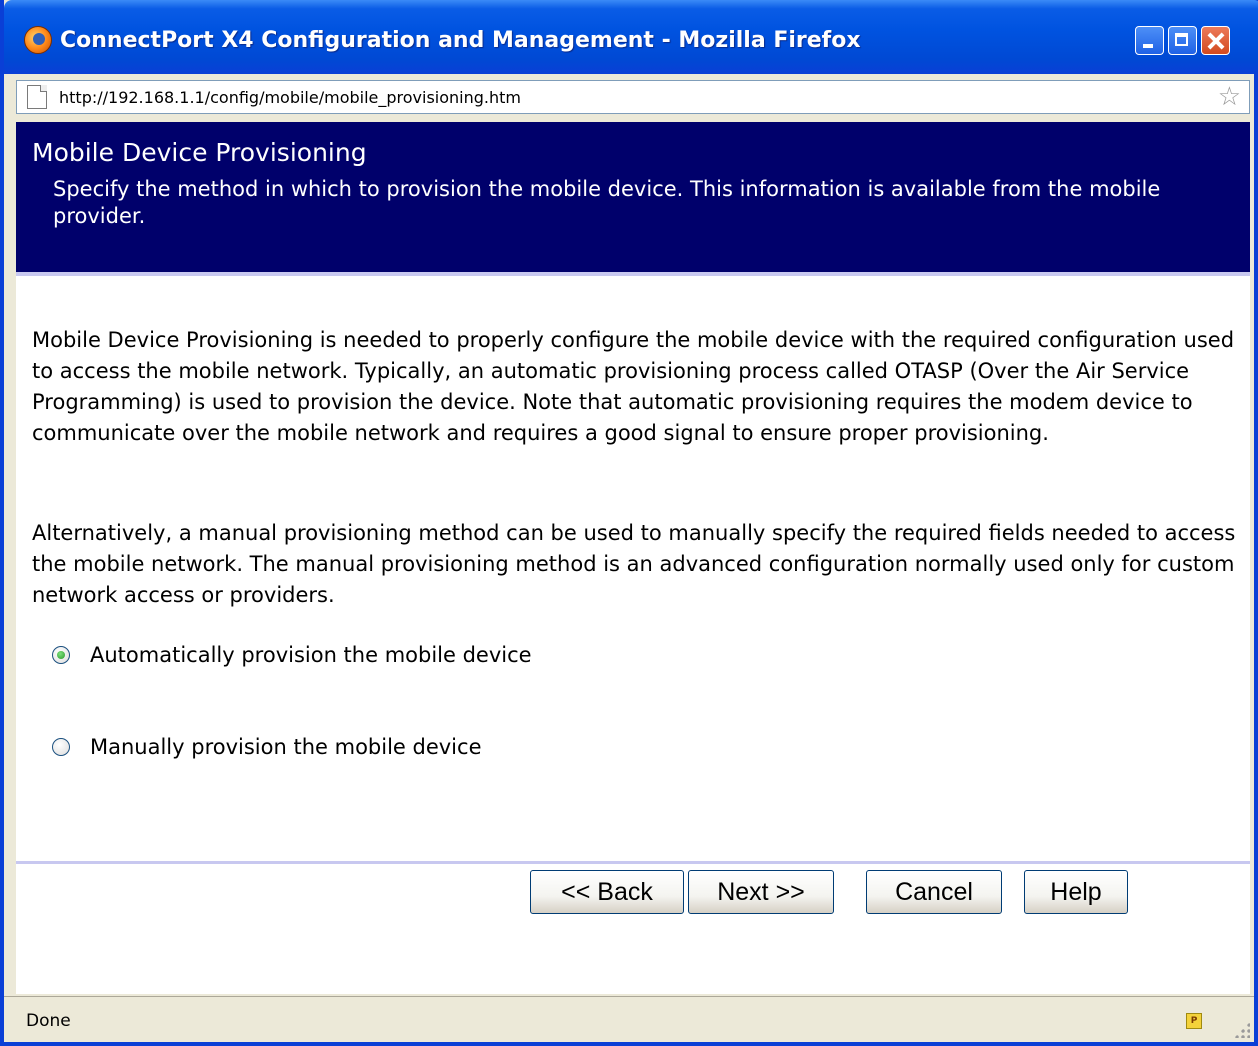 This screenshot has height=1046, width=1258. What do you see at coordinates (1076, 892) in the screenshot?
I see `help-button: Help` at bounding box center [1076, 892].